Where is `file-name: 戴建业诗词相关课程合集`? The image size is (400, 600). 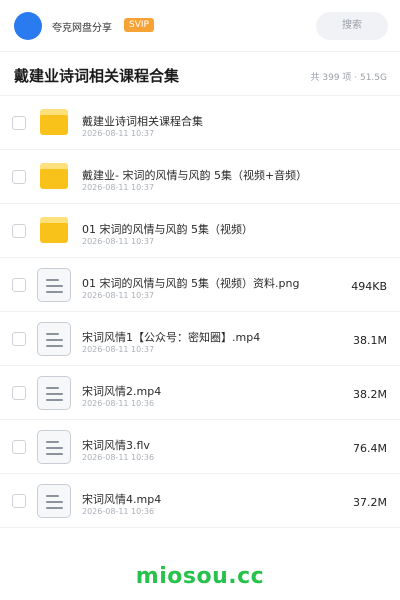 file-name: 戴建业诗词相关课程合集 is located at coordinates (142, 121).